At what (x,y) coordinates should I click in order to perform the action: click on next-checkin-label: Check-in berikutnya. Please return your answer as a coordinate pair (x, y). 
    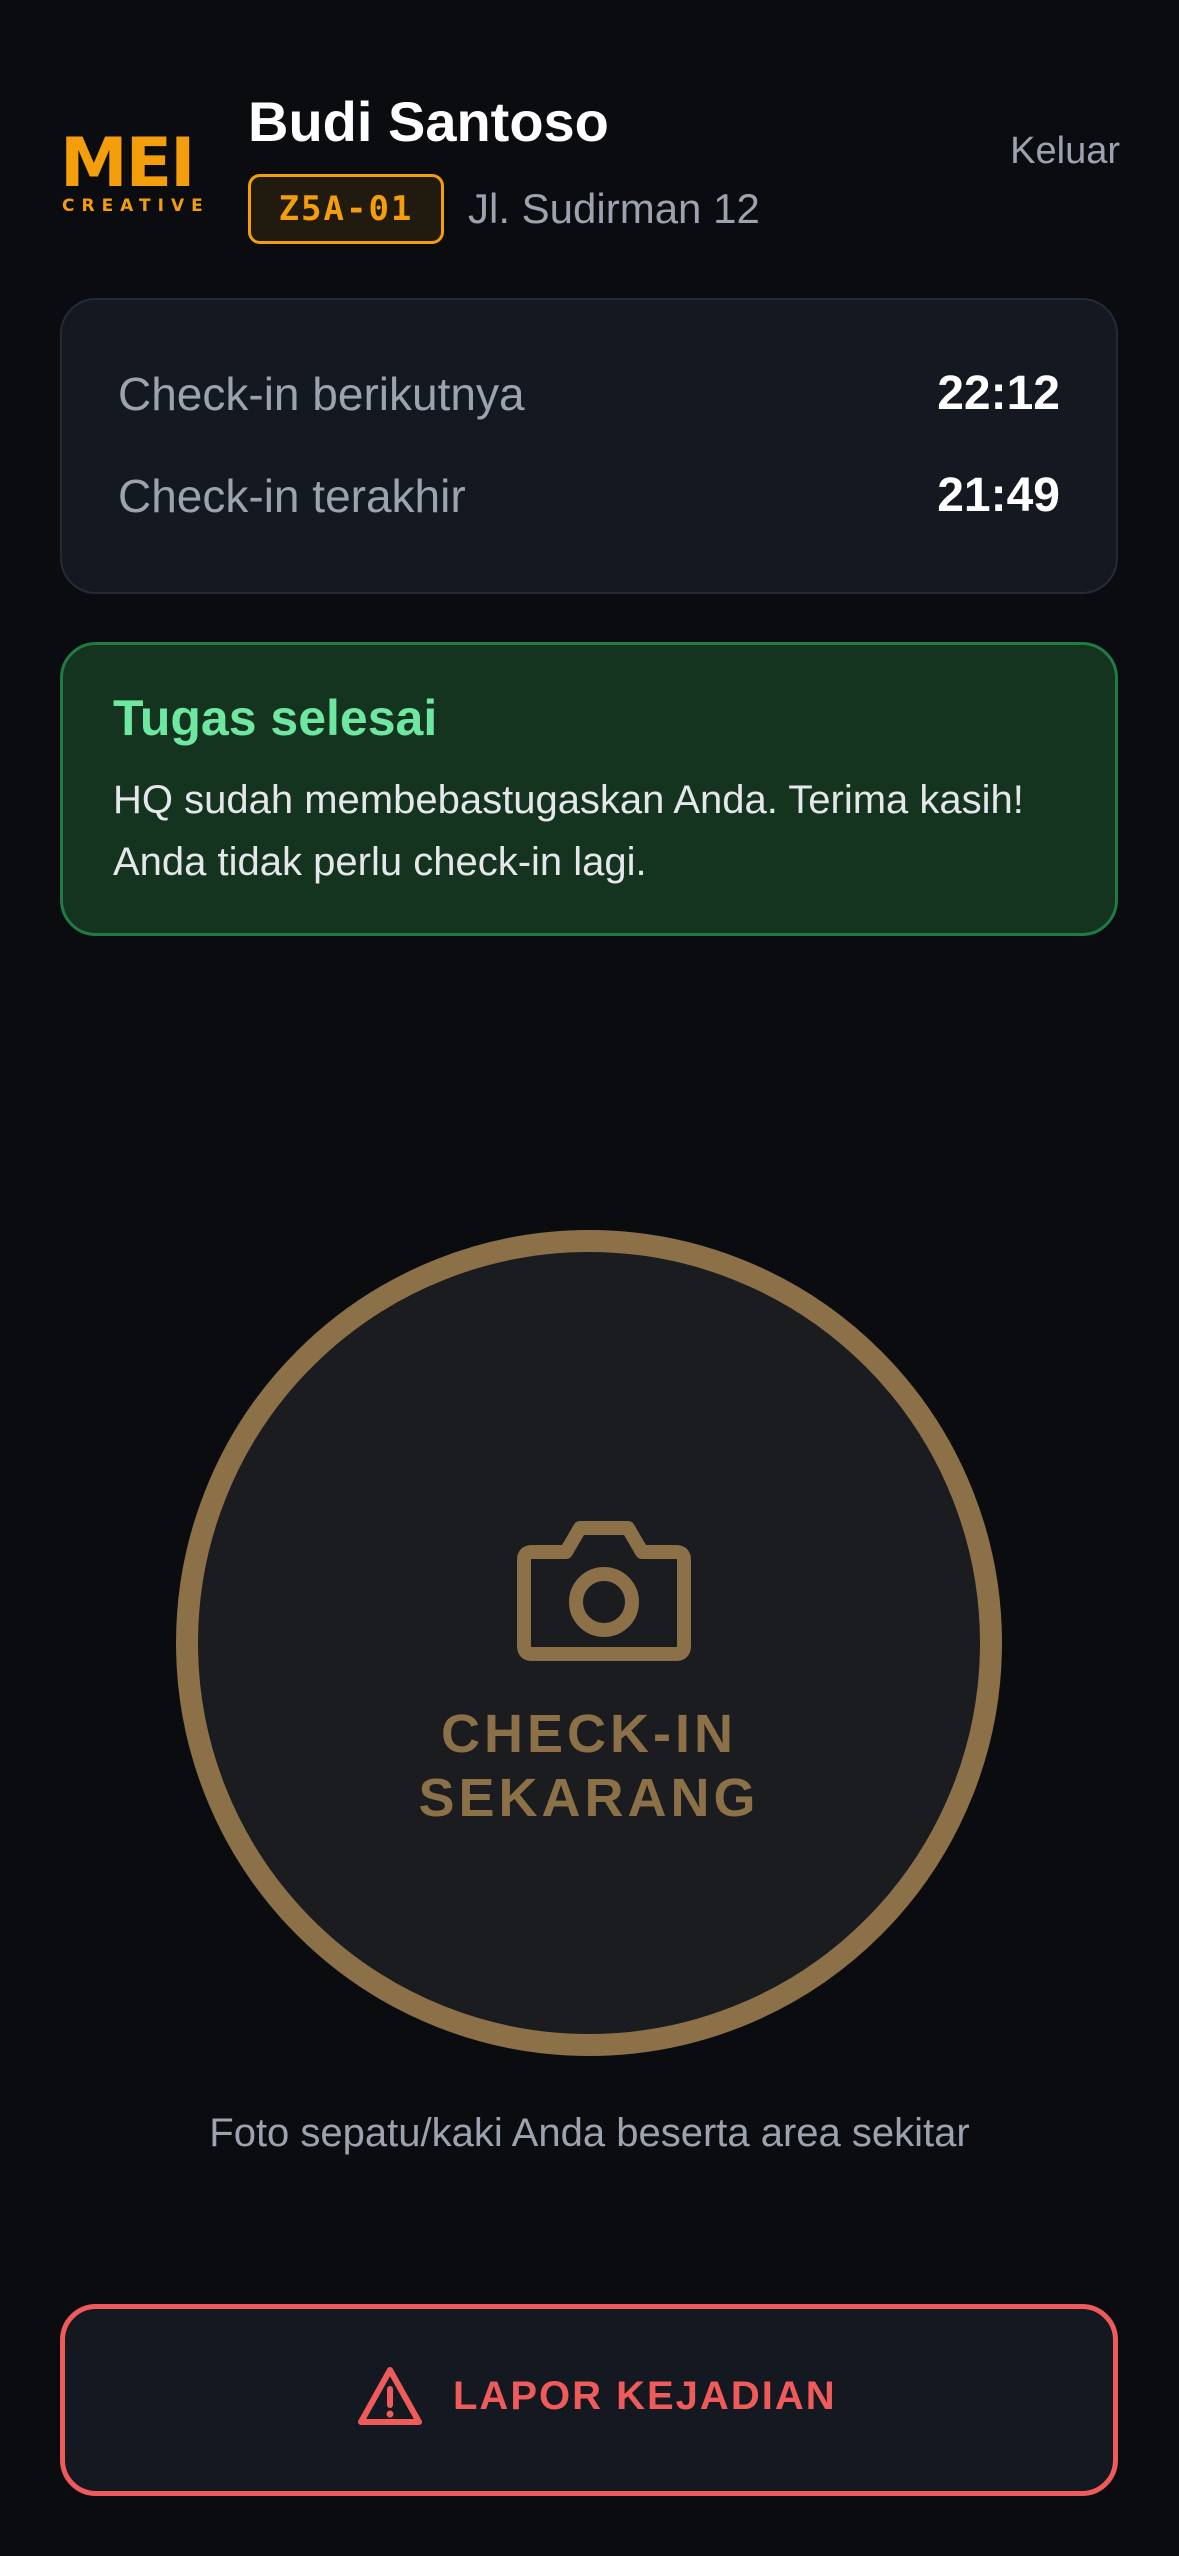
    Looking at the image, I should click on (321, 394).